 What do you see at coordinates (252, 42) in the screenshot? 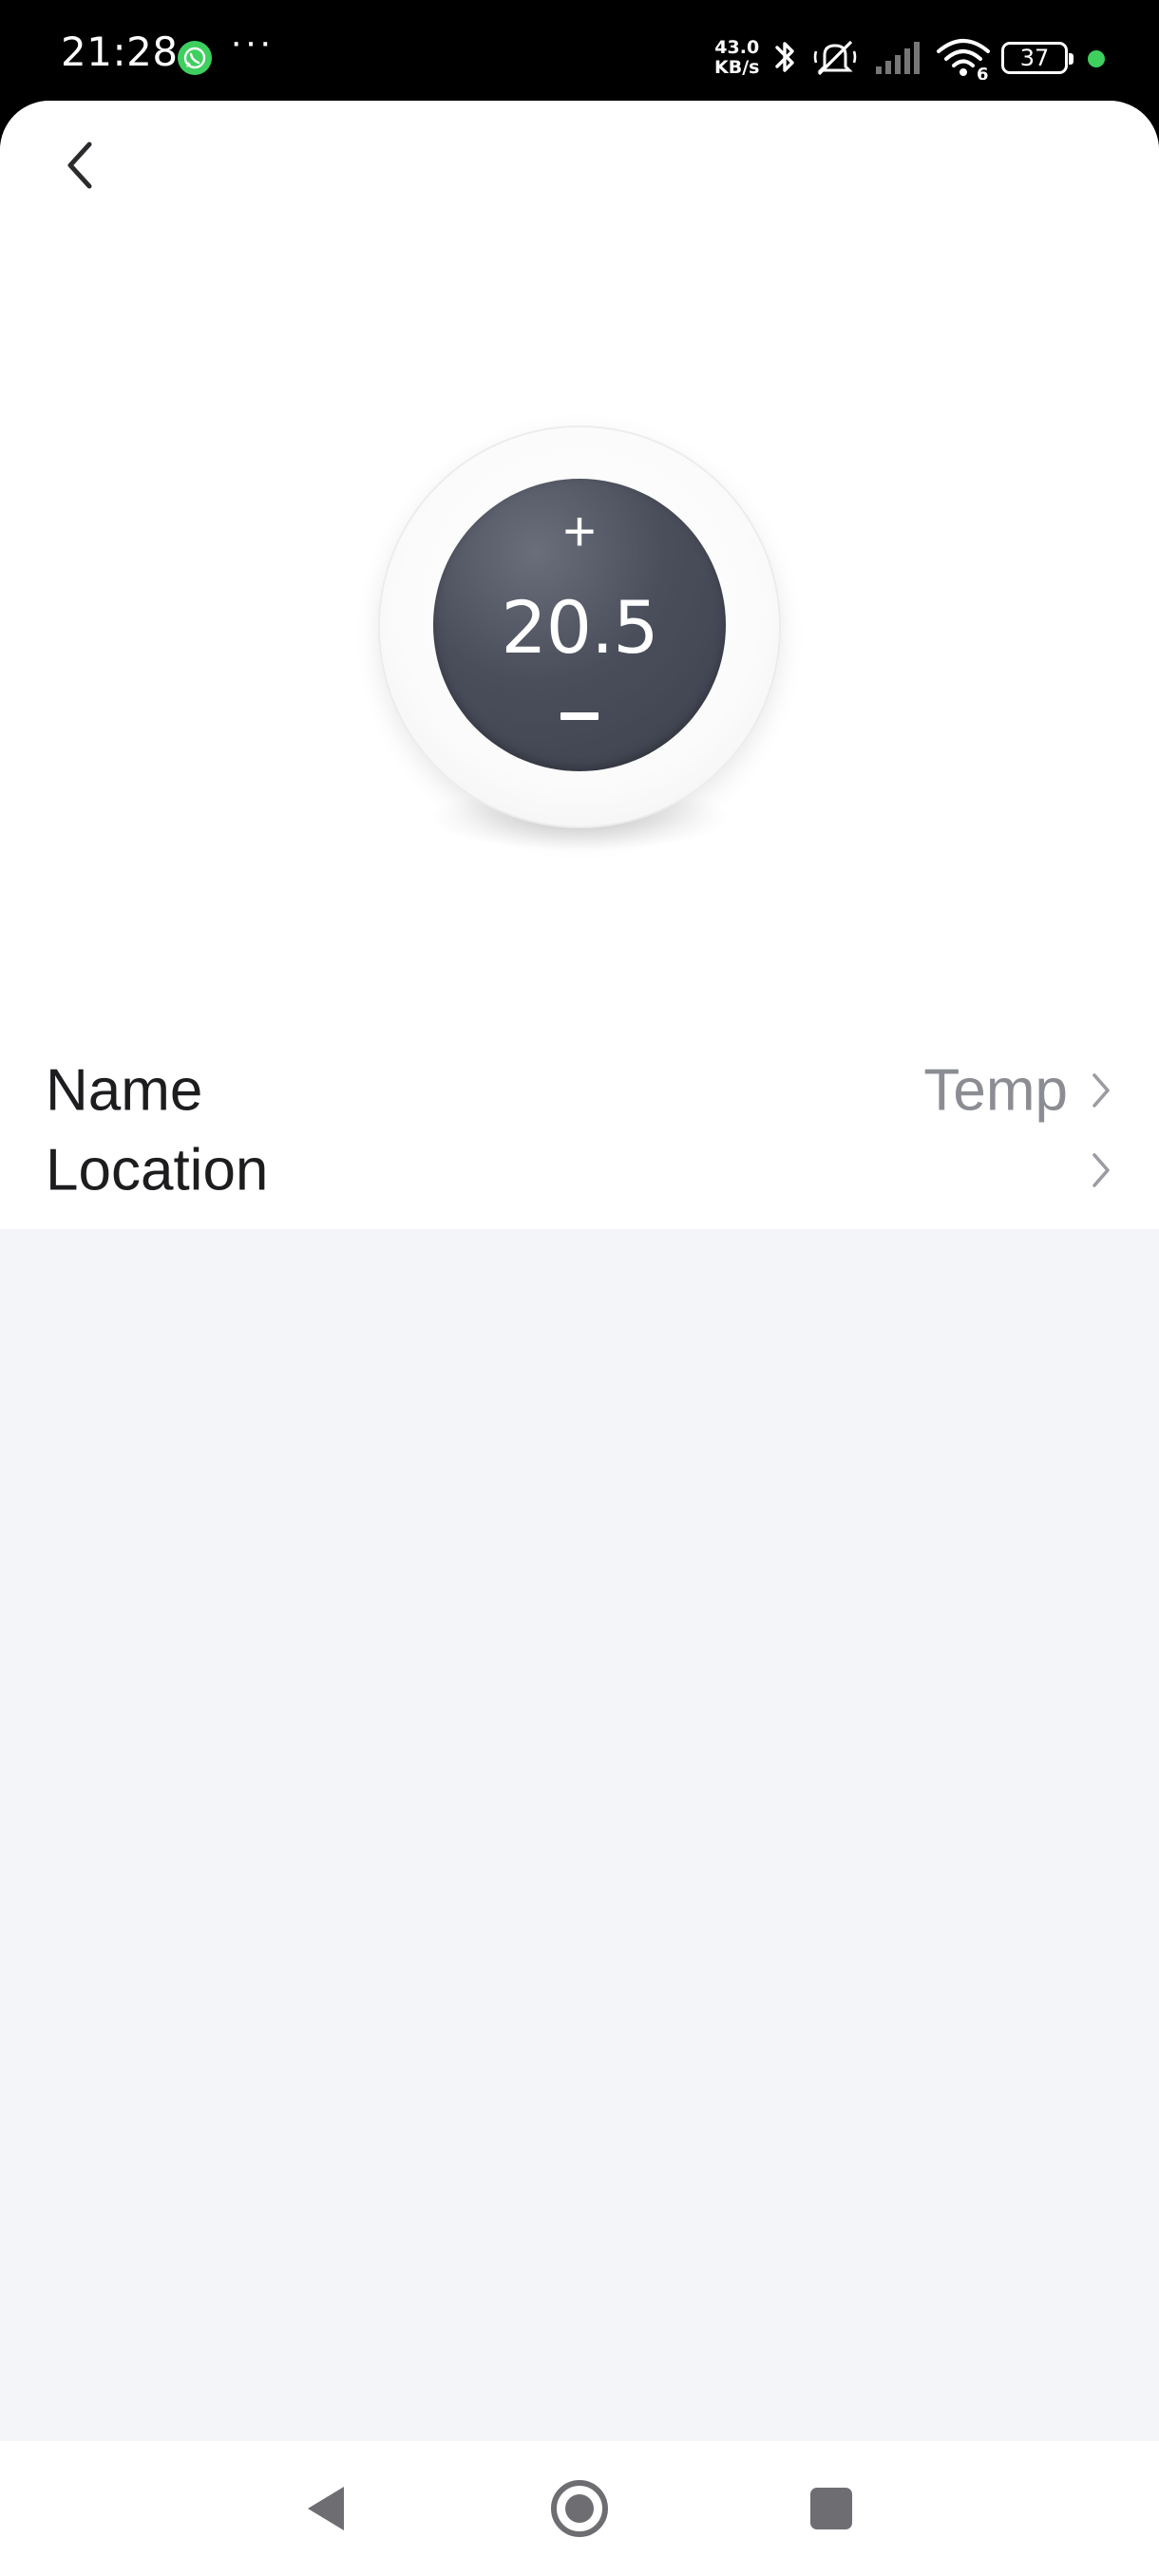
I see `more-notifications-icon: ···` at bounding box center [252, 42].